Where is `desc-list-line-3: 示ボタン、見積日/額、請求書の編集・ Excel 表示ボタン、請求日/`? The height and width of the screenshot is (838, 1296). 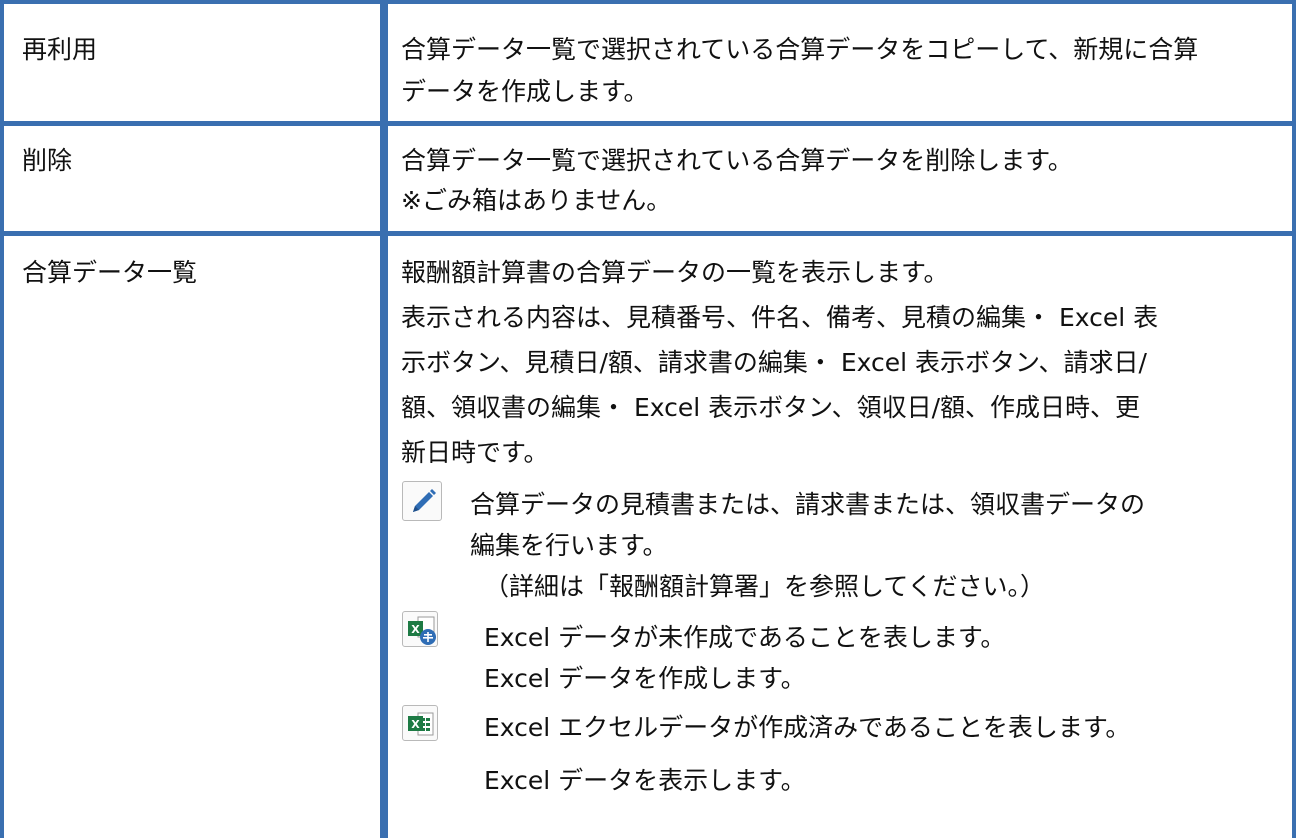 desc-list-line-3: 示ボタン、見積日/額、請求書の編集・ Excel 表示ボタン、請求日/ is located at coordinates (774, 362).